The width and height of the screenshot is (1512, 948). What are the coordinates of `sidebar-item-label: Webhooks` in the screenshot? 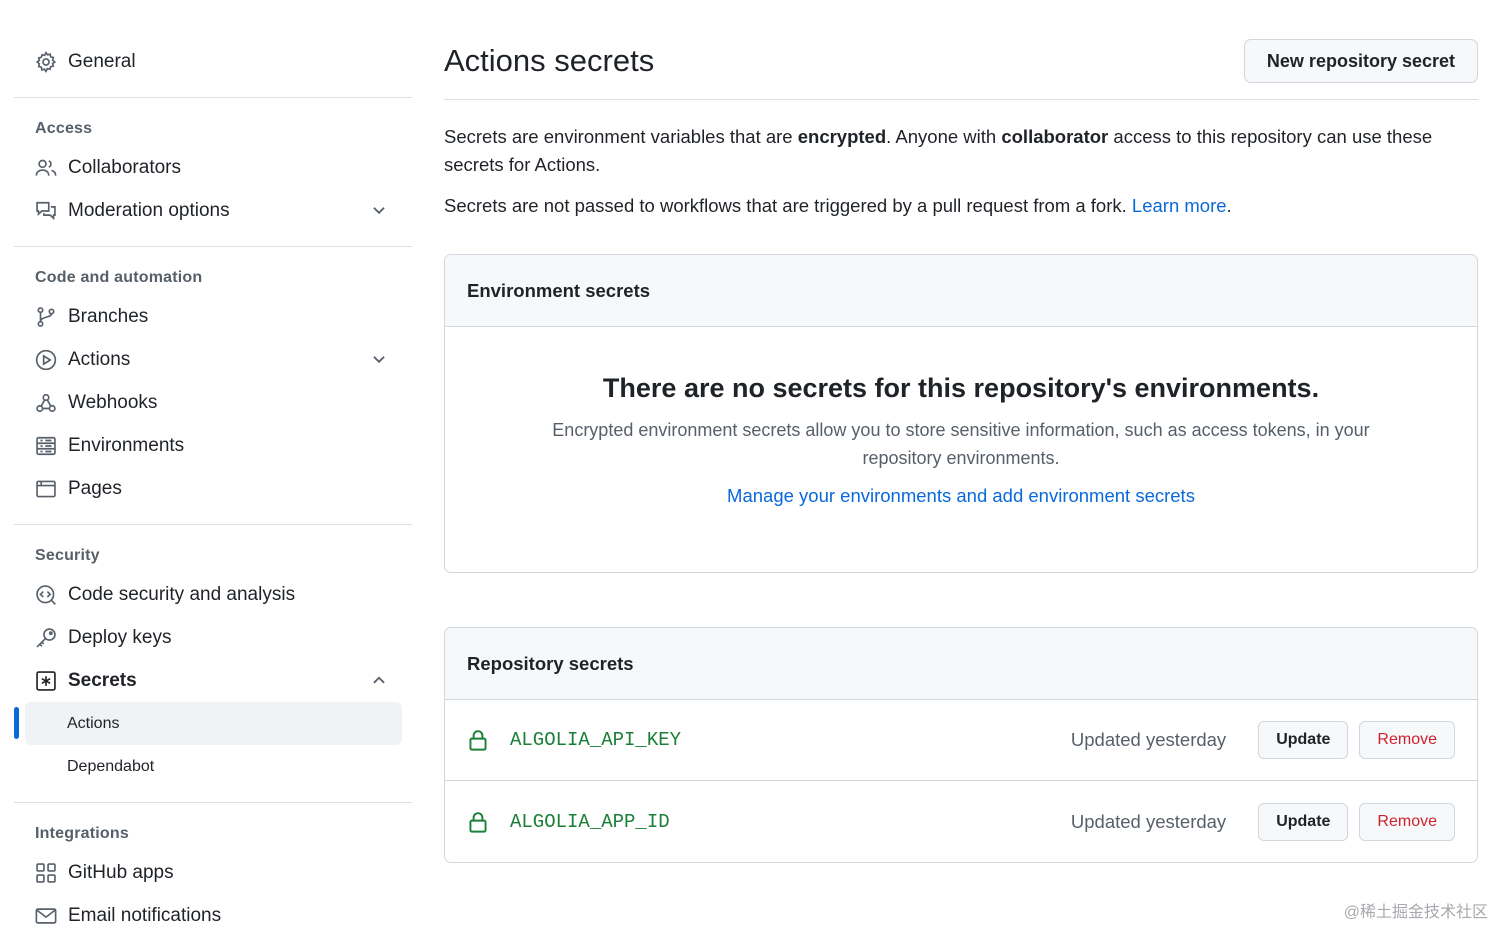 It's located at (113, 402).